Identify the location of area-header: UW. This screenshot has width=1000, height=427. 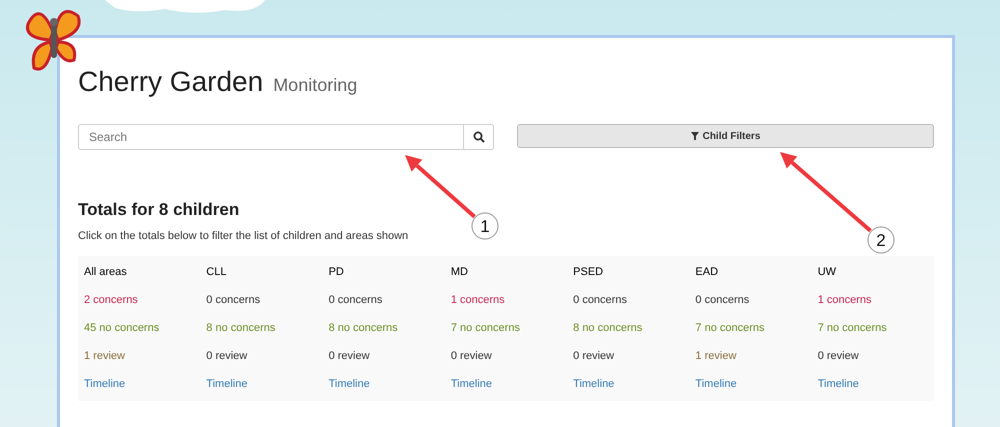
(828, 272).